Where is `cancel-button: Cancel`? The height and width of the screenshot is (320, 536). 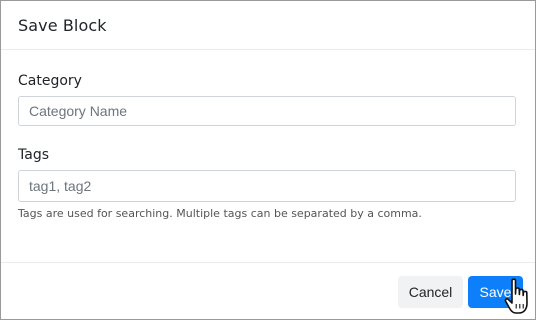 cancel-button: Cancel is located at coordinates (430, 292).